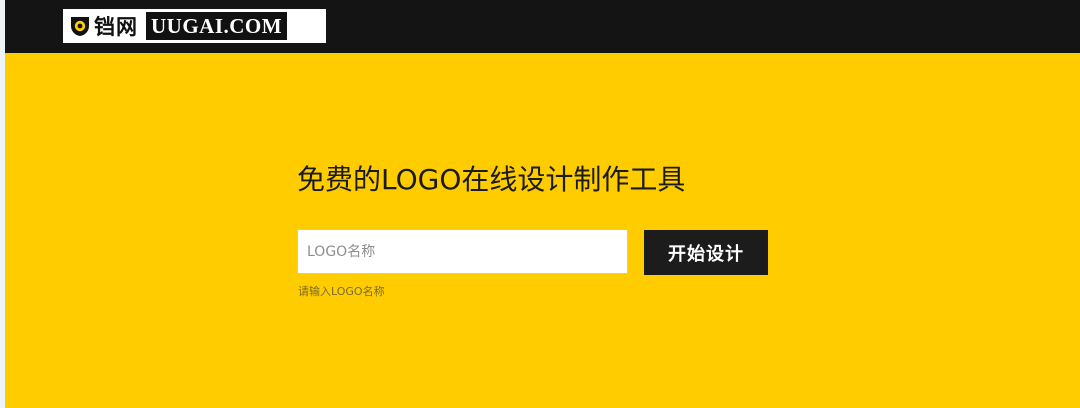 This screenshot has width=1080, height=408. What do you see at coordinates (2, 204) in the screenshot?
I see `window-edge` at bounding box center [2, 204].